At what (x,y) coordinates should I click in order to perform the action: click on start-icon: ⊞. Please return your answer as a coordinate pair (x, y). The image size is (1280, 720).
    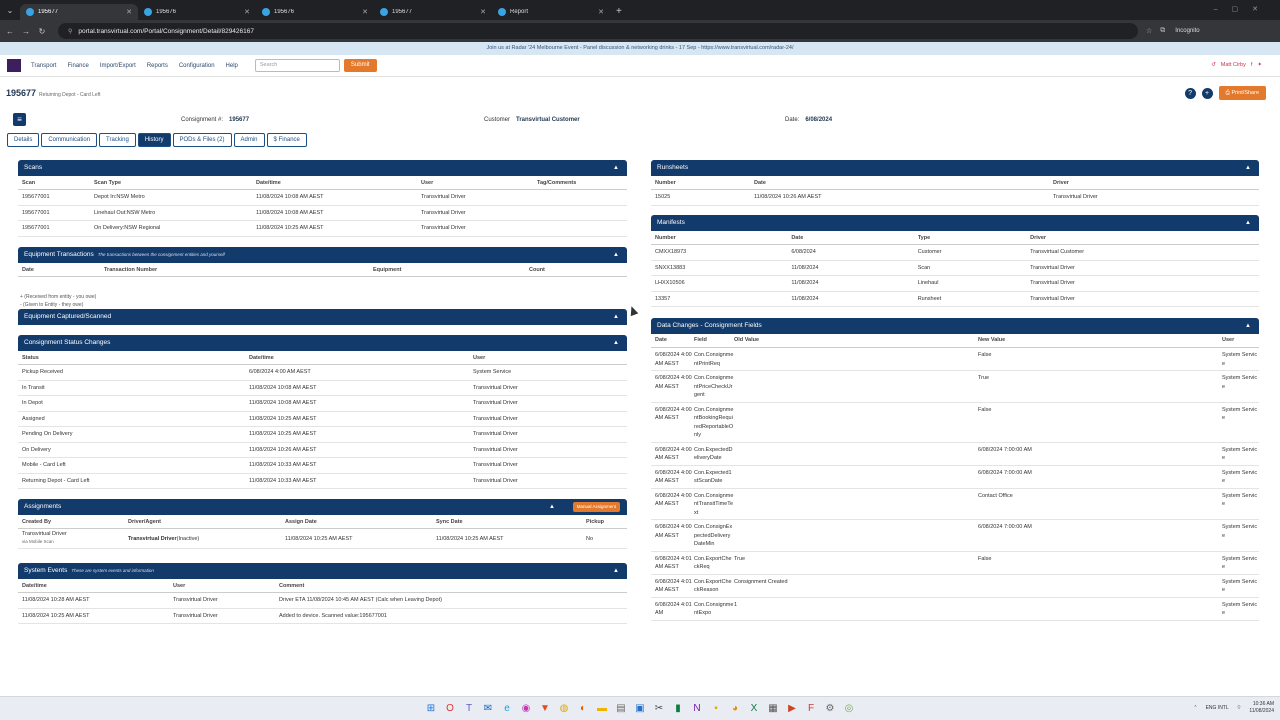
    Looking at the image, I should click on (431, 709).